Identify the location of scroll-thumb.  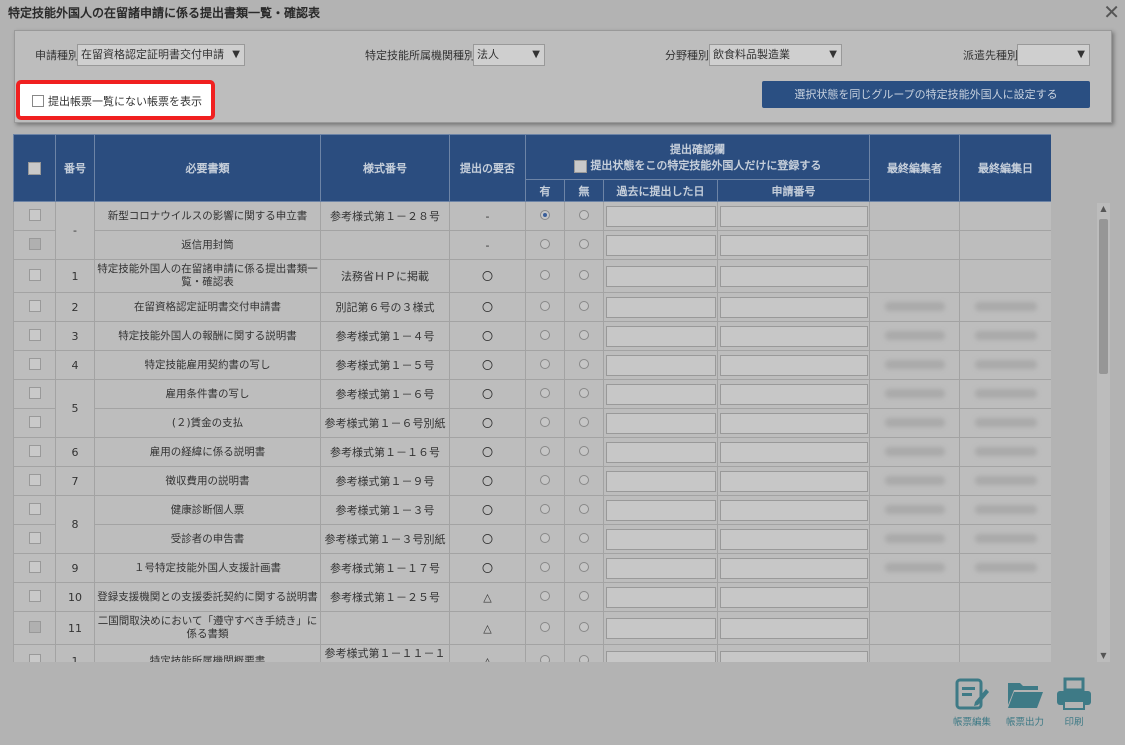
(1103, 296).